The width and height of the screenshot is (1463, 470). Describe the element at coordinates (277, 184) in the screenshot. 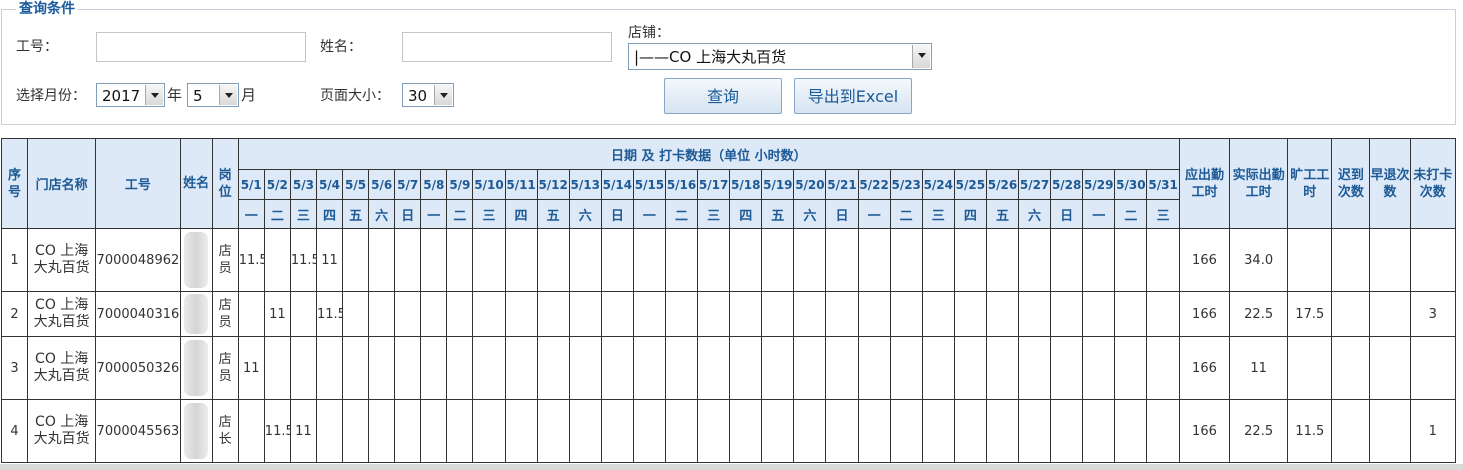

I see `date-header: 5/2` at that location.